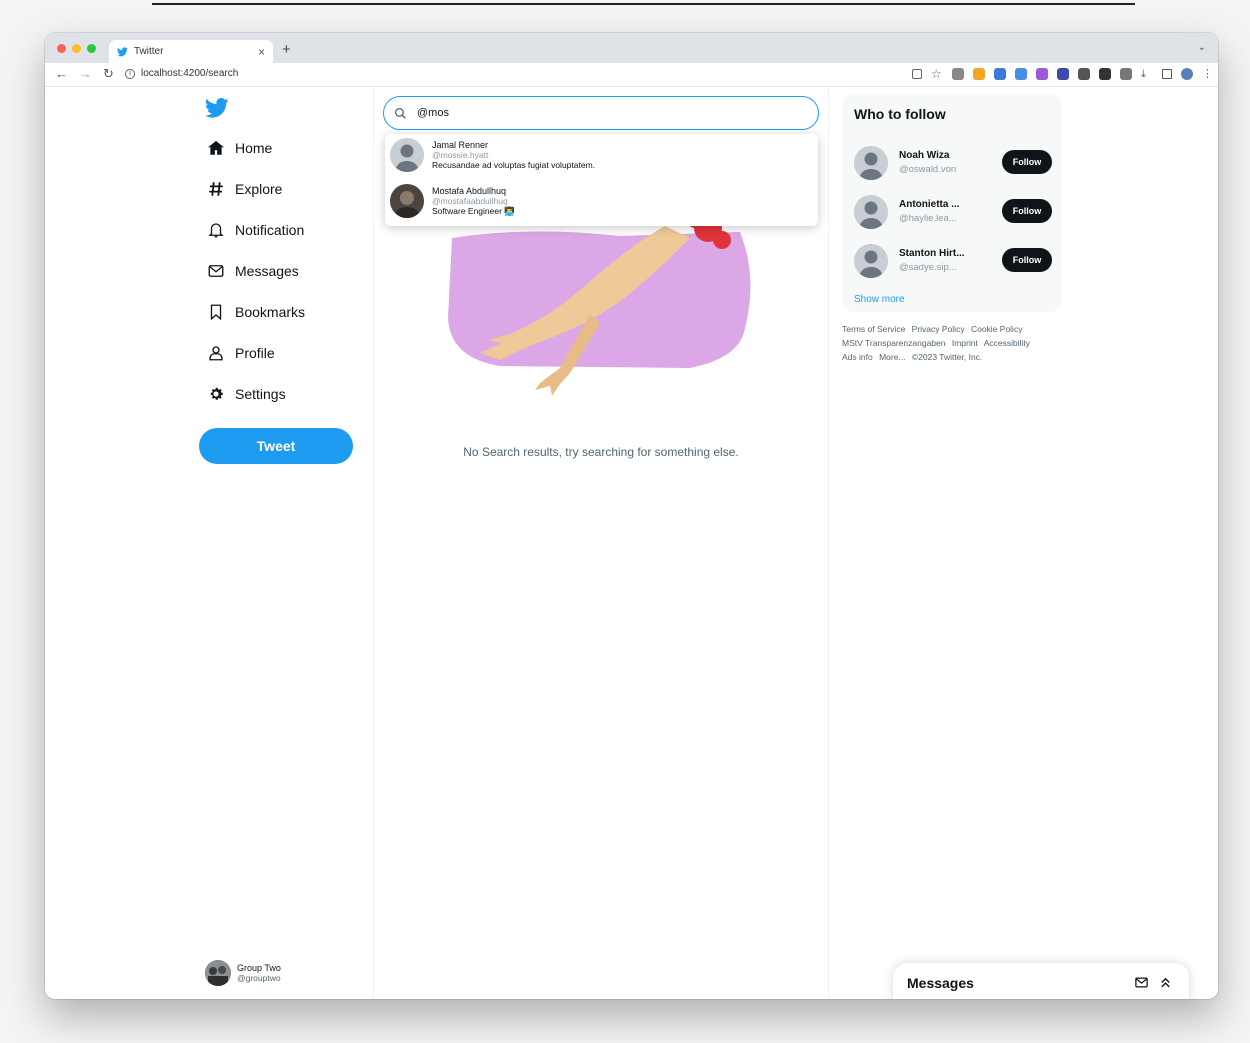 The height and width of the screenshot is (1043, 1250). Describe the element at coordinates (469, 190) in the screenshot. I see `result-name: Mostafa Abdullhuq` at that location.